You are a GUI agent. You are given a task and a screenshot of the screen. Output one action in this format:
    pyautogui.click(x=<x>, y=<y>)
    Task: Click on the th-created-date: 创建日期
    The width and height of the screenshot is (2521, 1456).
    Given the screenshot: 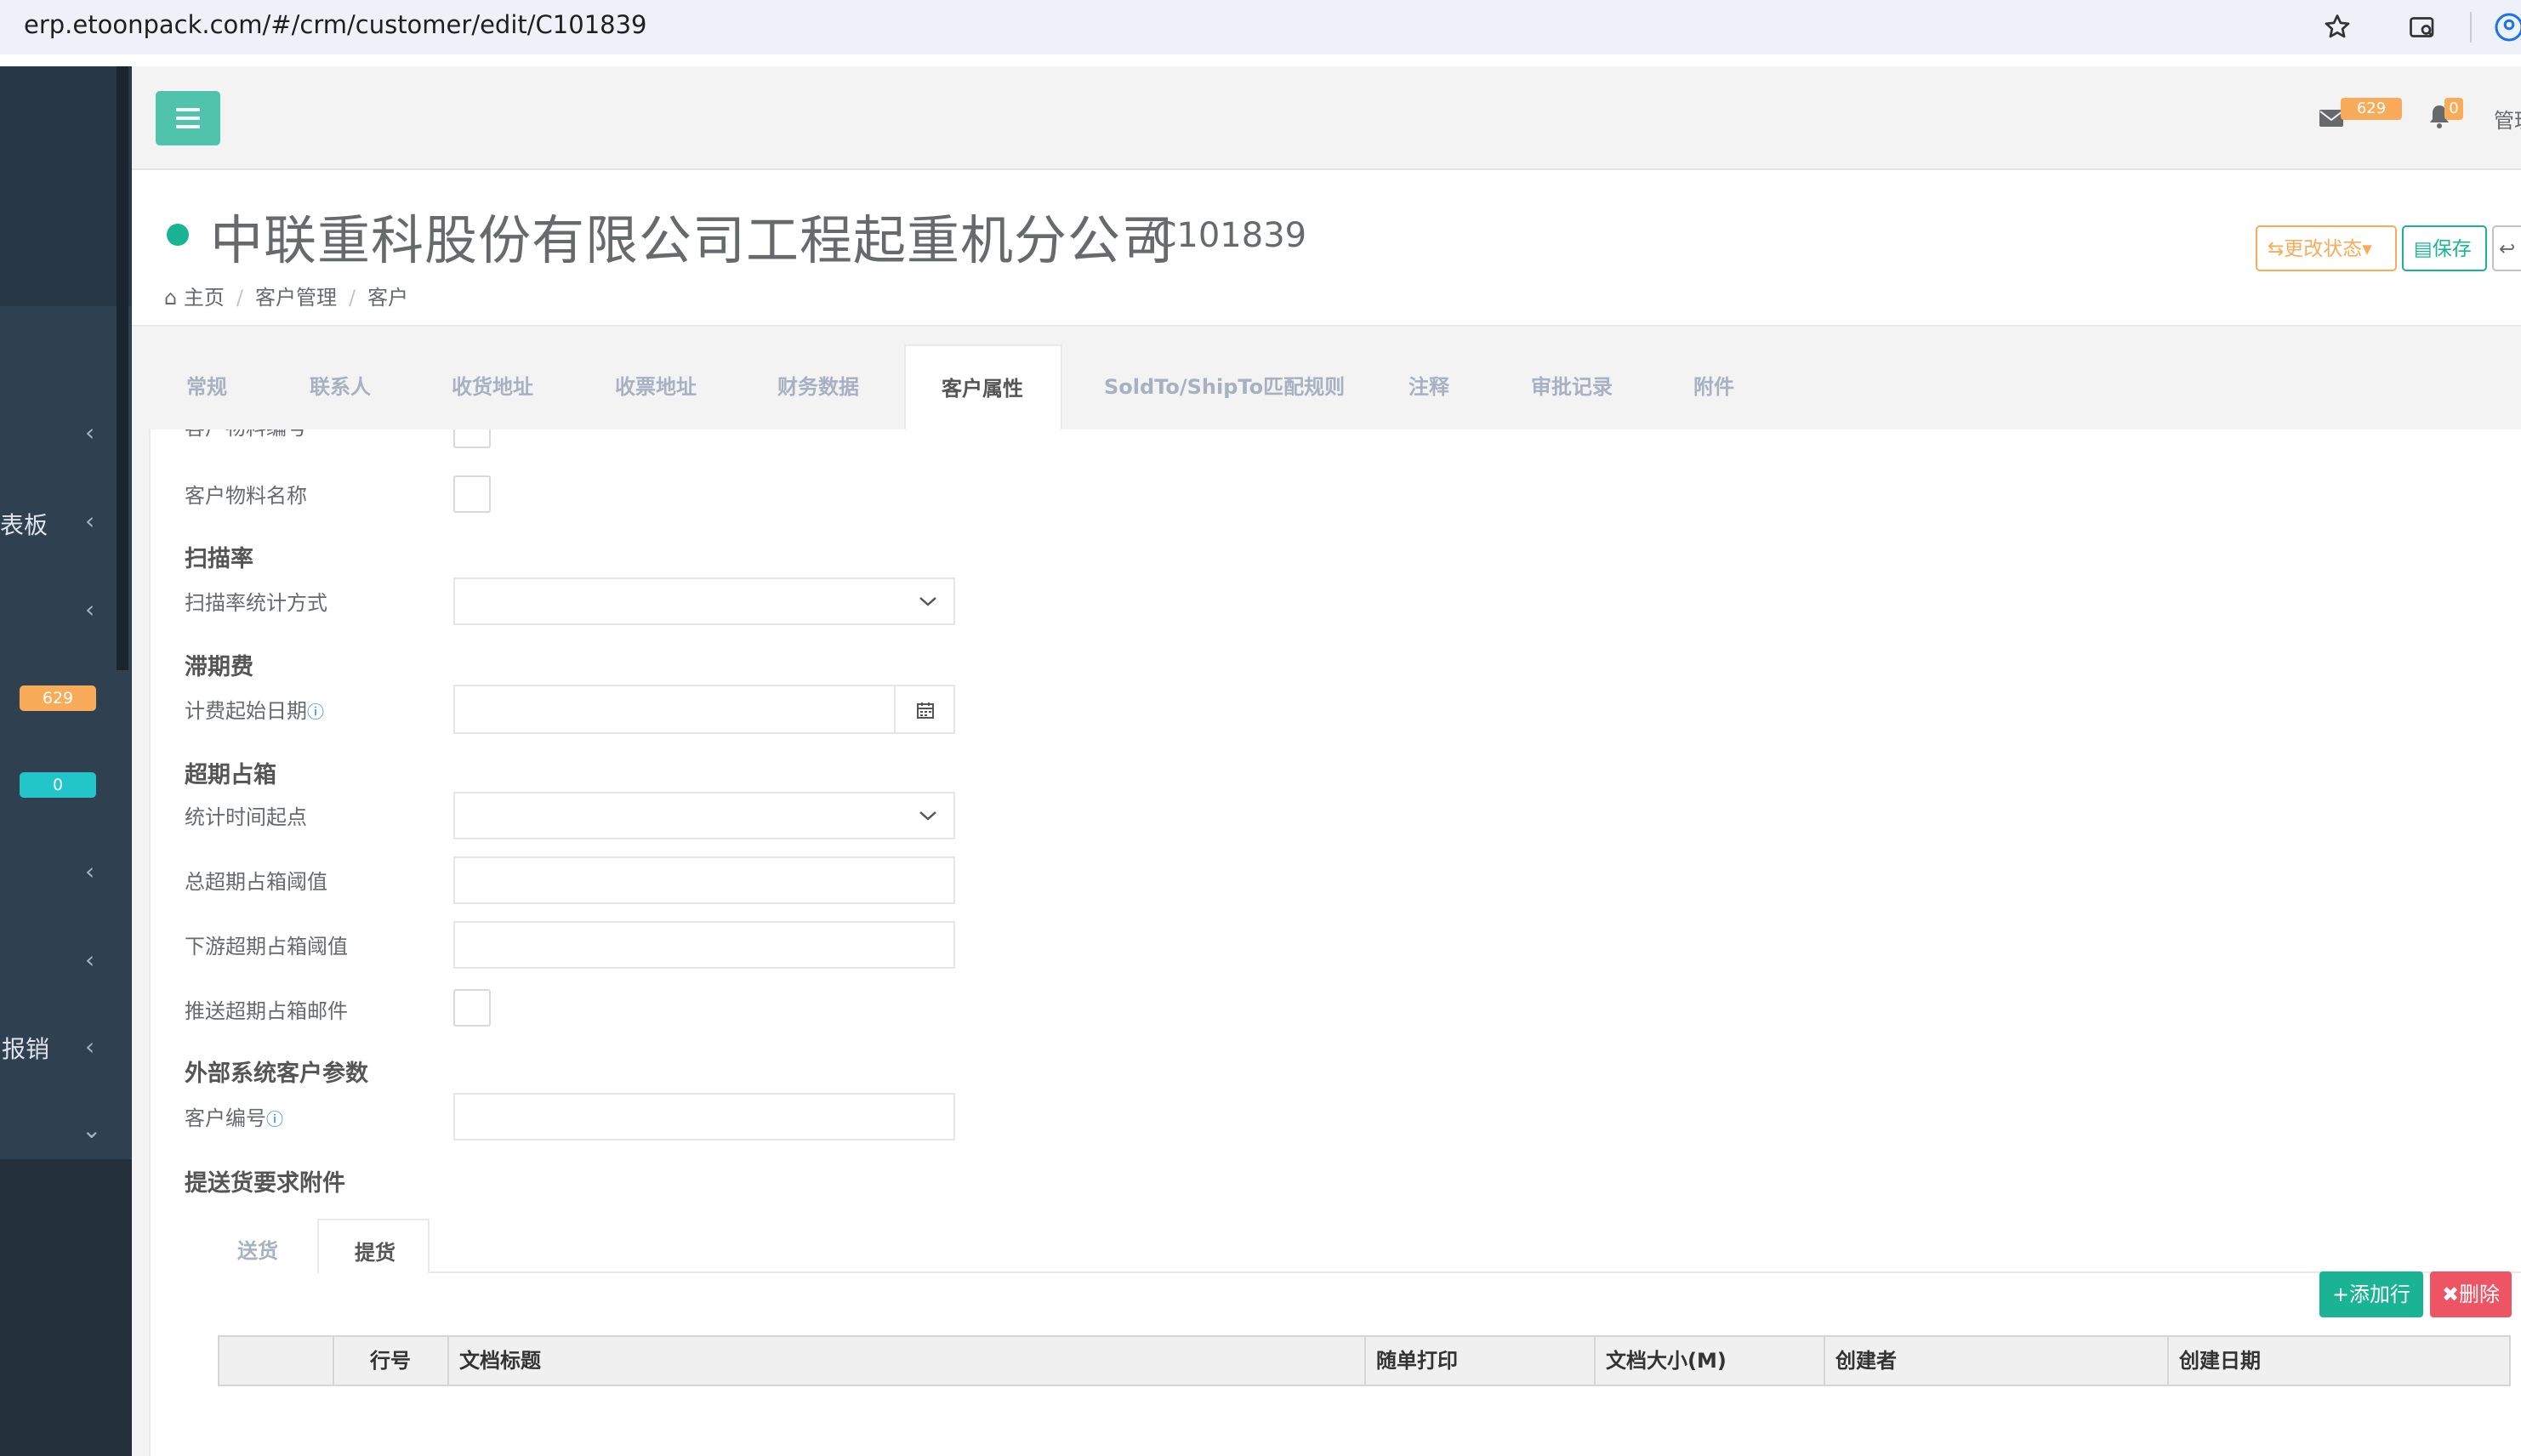 What is the action you would take?
    pyautogui.click(x=2339, y=1361)
    